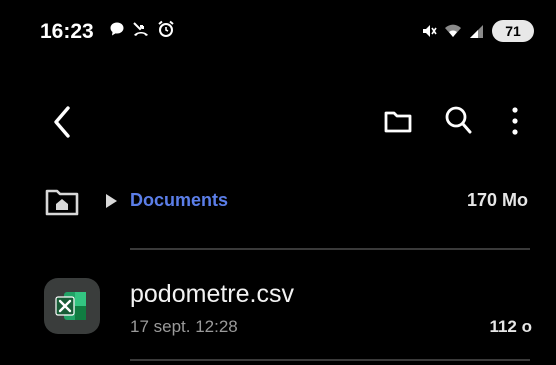 The width and height of the screenshot is (556, 365). I want to click on new-folder-button, so click(398, 121).